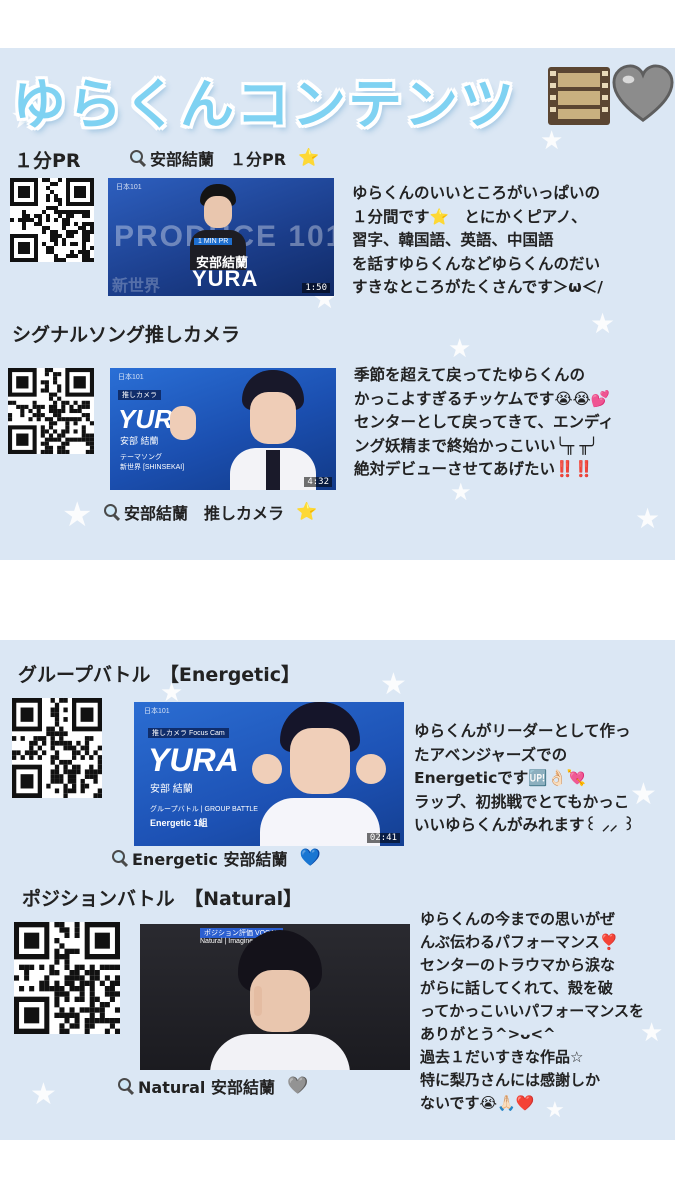  Describe the element at coordinates (218, 159) in the screenshot. I see `search-text: 安部結蘭 １分PR` at that location.